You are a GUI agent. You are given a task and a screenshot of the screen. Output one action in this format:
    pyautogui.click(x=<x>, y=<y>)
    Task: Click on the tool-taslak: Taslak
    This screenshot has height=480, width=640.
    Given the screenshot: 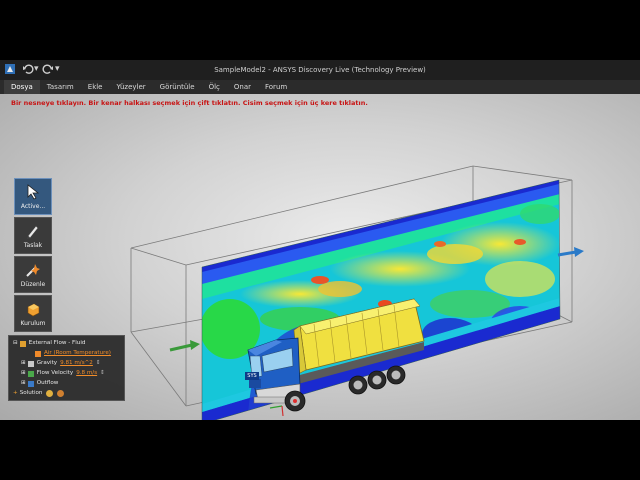 What is the action you would take?
    pyautogui.click(x=33, y=235)
    